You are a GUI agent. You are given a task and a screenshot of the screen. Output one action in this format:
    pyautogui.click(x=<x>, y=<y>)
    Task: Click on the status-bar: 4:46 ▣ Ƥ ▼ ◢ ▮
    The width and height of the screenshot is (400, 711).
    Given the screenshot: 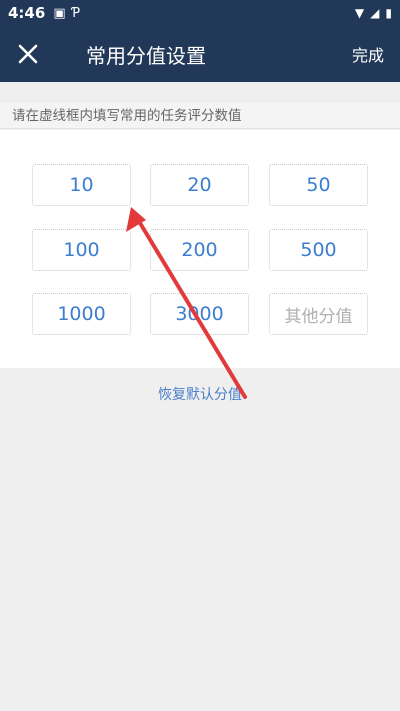 What is the action you would take?
    pyautogui.click(x=200, y=13)
    